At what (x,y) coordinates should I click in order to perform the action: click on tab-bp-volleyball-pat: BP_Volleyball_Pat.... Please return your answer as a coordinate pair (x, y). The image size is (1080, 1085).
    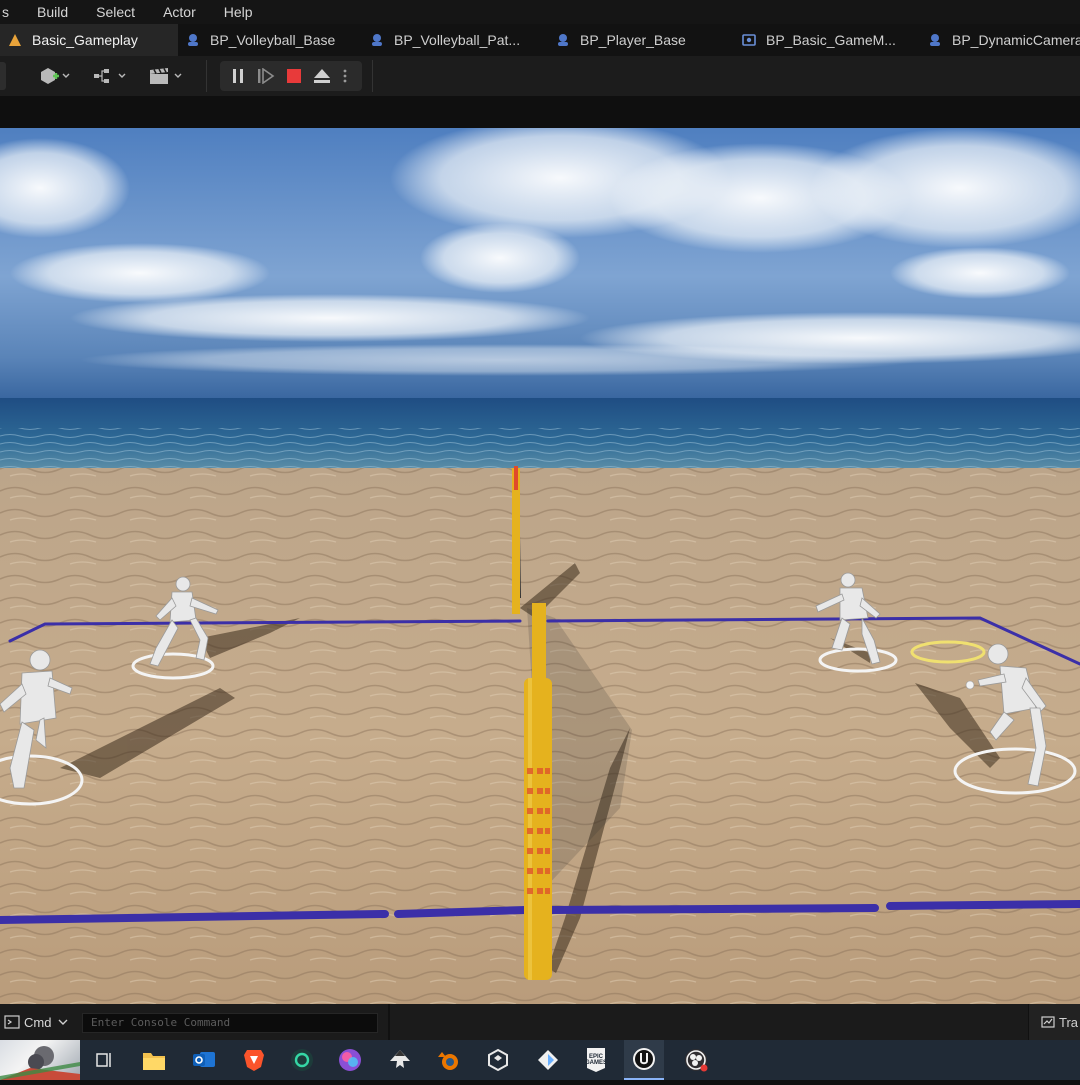
    Looking at the image, I should click on (455, 40).